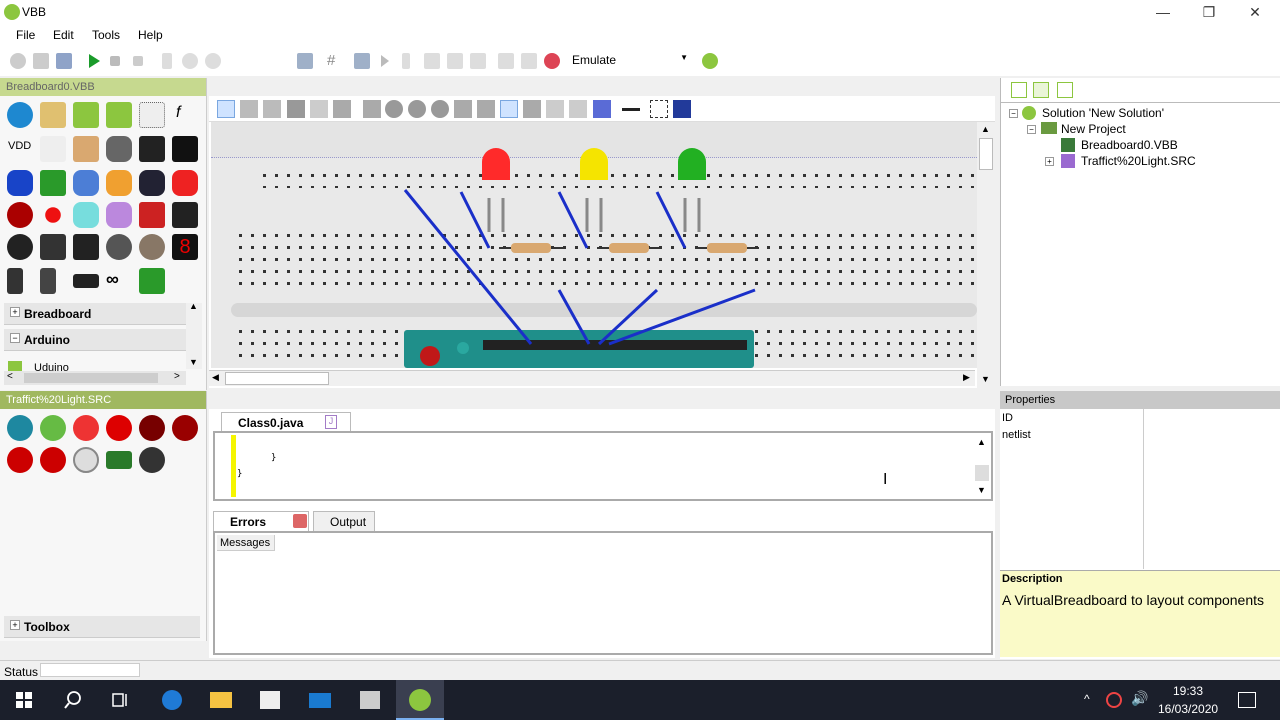 The height and width of the screenshot is (720, 1280). What do you see at coordinates (463, 109) in the screenshot?
I see `zoom-fit-icon` at bounding box center [463, 109].